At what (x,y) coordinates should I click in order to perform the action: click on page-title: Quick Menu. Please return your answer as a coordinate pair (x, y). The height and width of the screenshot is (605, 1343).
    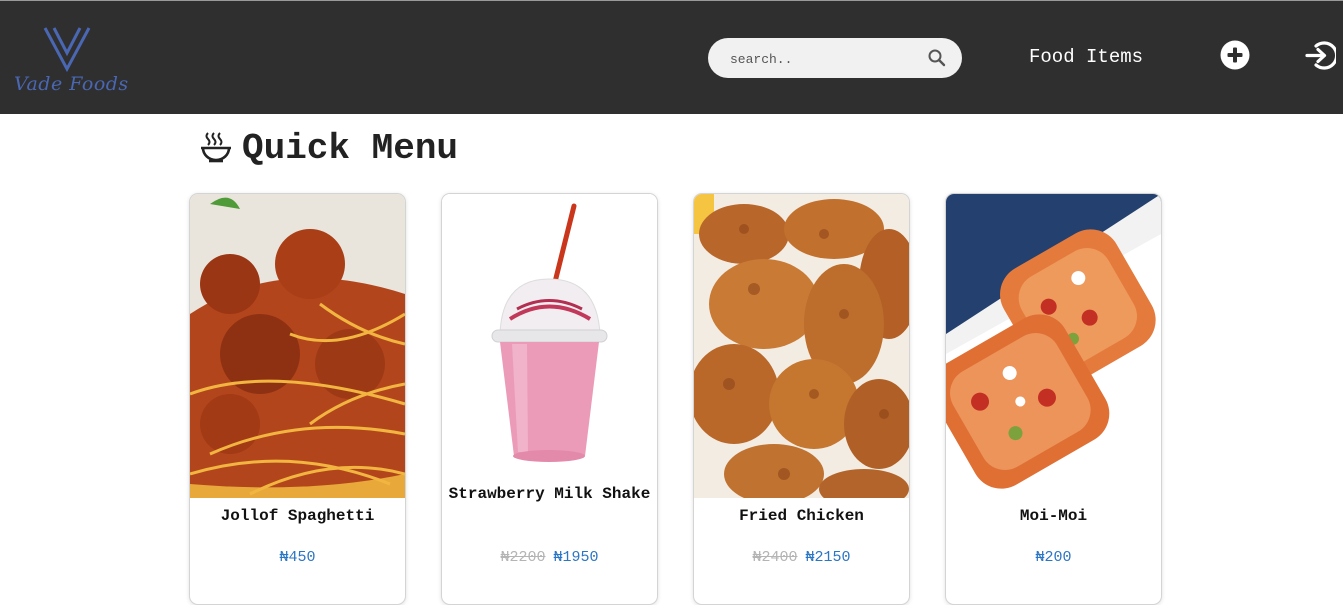
    Looking at the image, I should click on (350, 148).